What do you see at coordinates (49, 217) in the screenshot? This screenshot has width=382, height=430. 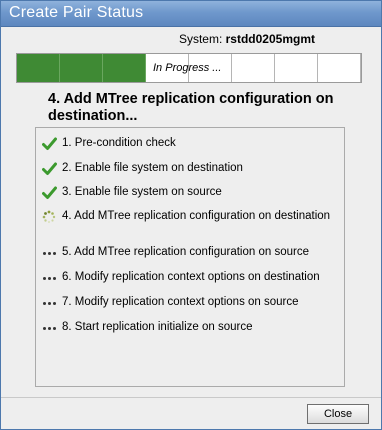 I see `spinner-icon` at bounding box center [49, 217].